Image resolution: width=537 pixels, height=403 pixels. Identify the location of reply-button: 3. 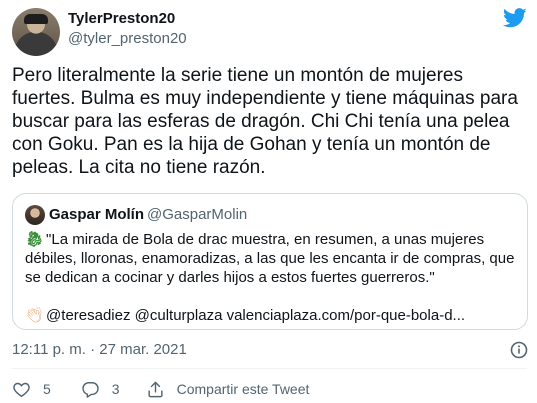
(100, 389).